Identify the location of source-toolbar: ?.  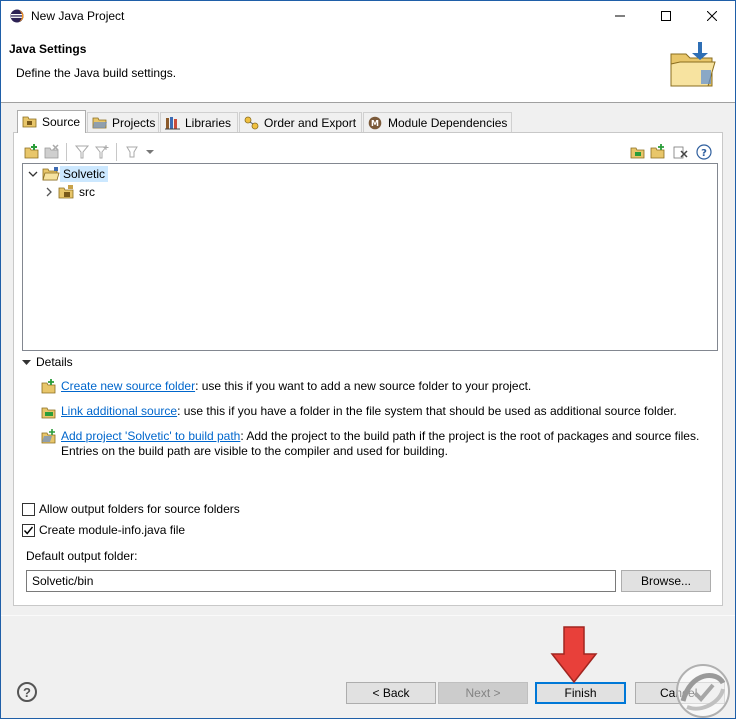
(370, 152).